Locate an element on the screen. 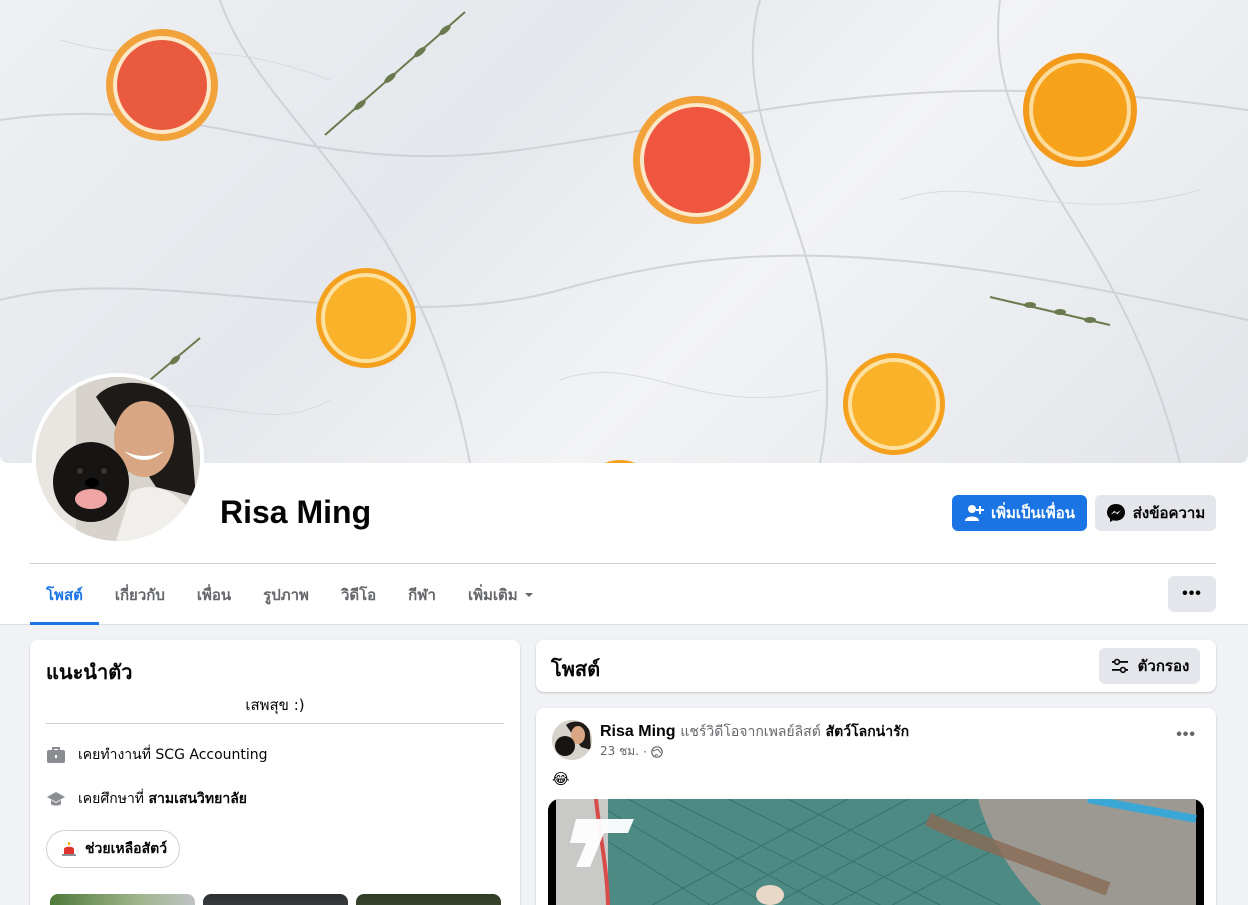  profile-picture is located at coordinates (118, 459).